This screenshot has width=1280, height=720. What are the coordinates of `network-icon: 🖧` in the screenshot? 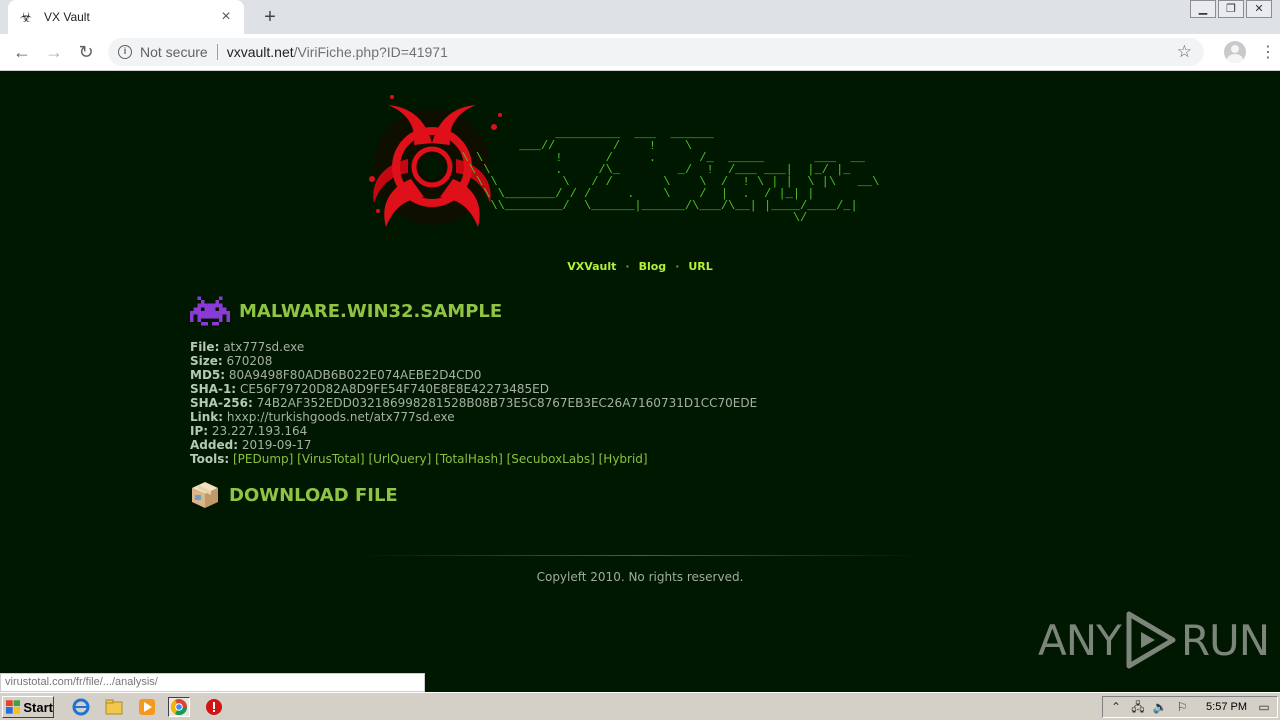 It's located at (1138, 707).